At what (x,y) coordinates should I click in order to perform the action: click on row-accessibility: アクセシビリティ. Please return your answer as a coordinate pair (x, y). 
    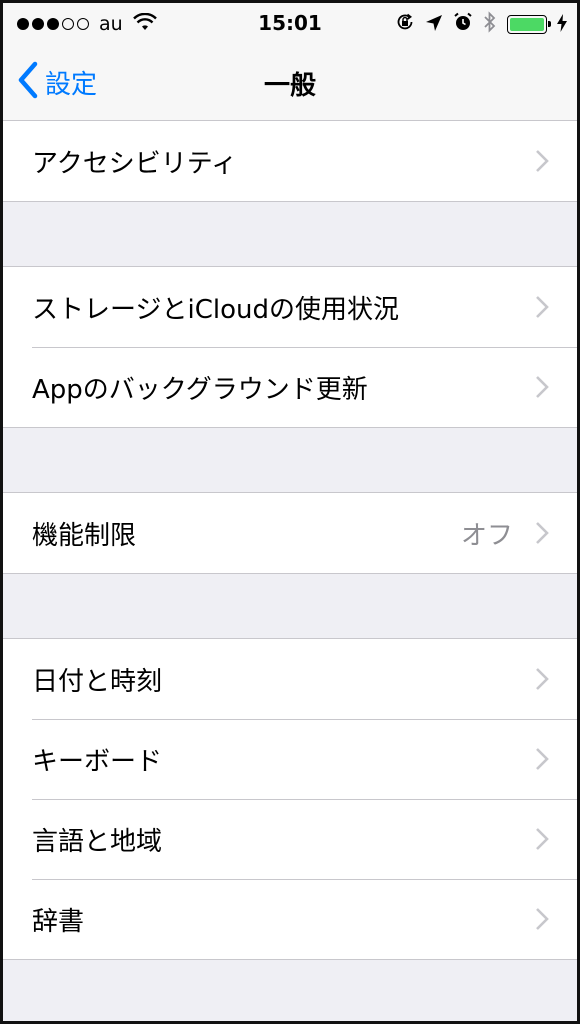
    Looking at the image, I should click on (290, 161).